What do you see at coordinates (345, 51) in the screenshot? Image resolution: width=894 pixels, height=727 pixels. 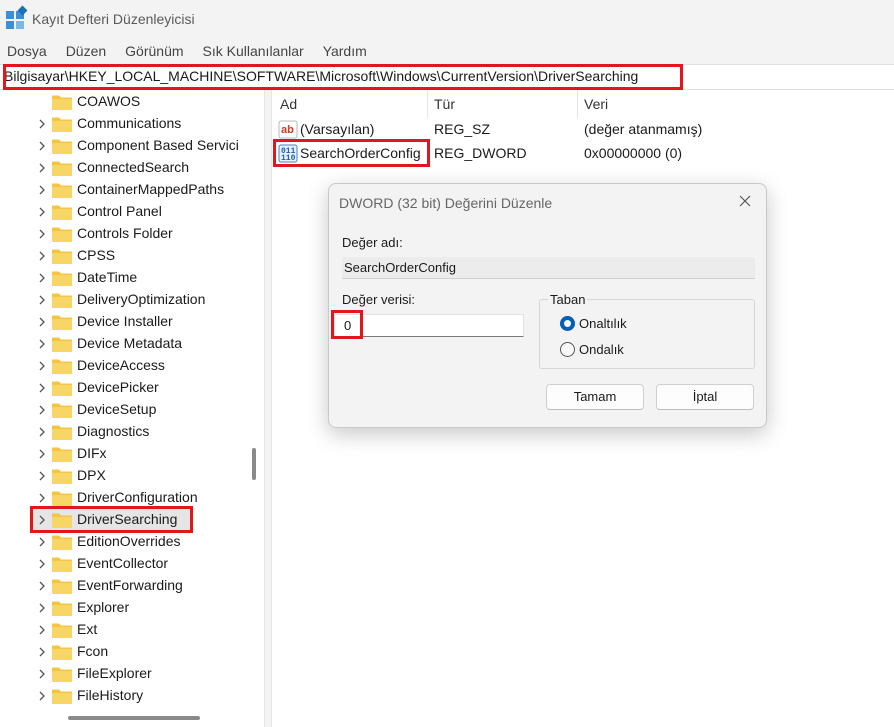 I see `menu-help: Yardım` at bounding box center [345, 51].